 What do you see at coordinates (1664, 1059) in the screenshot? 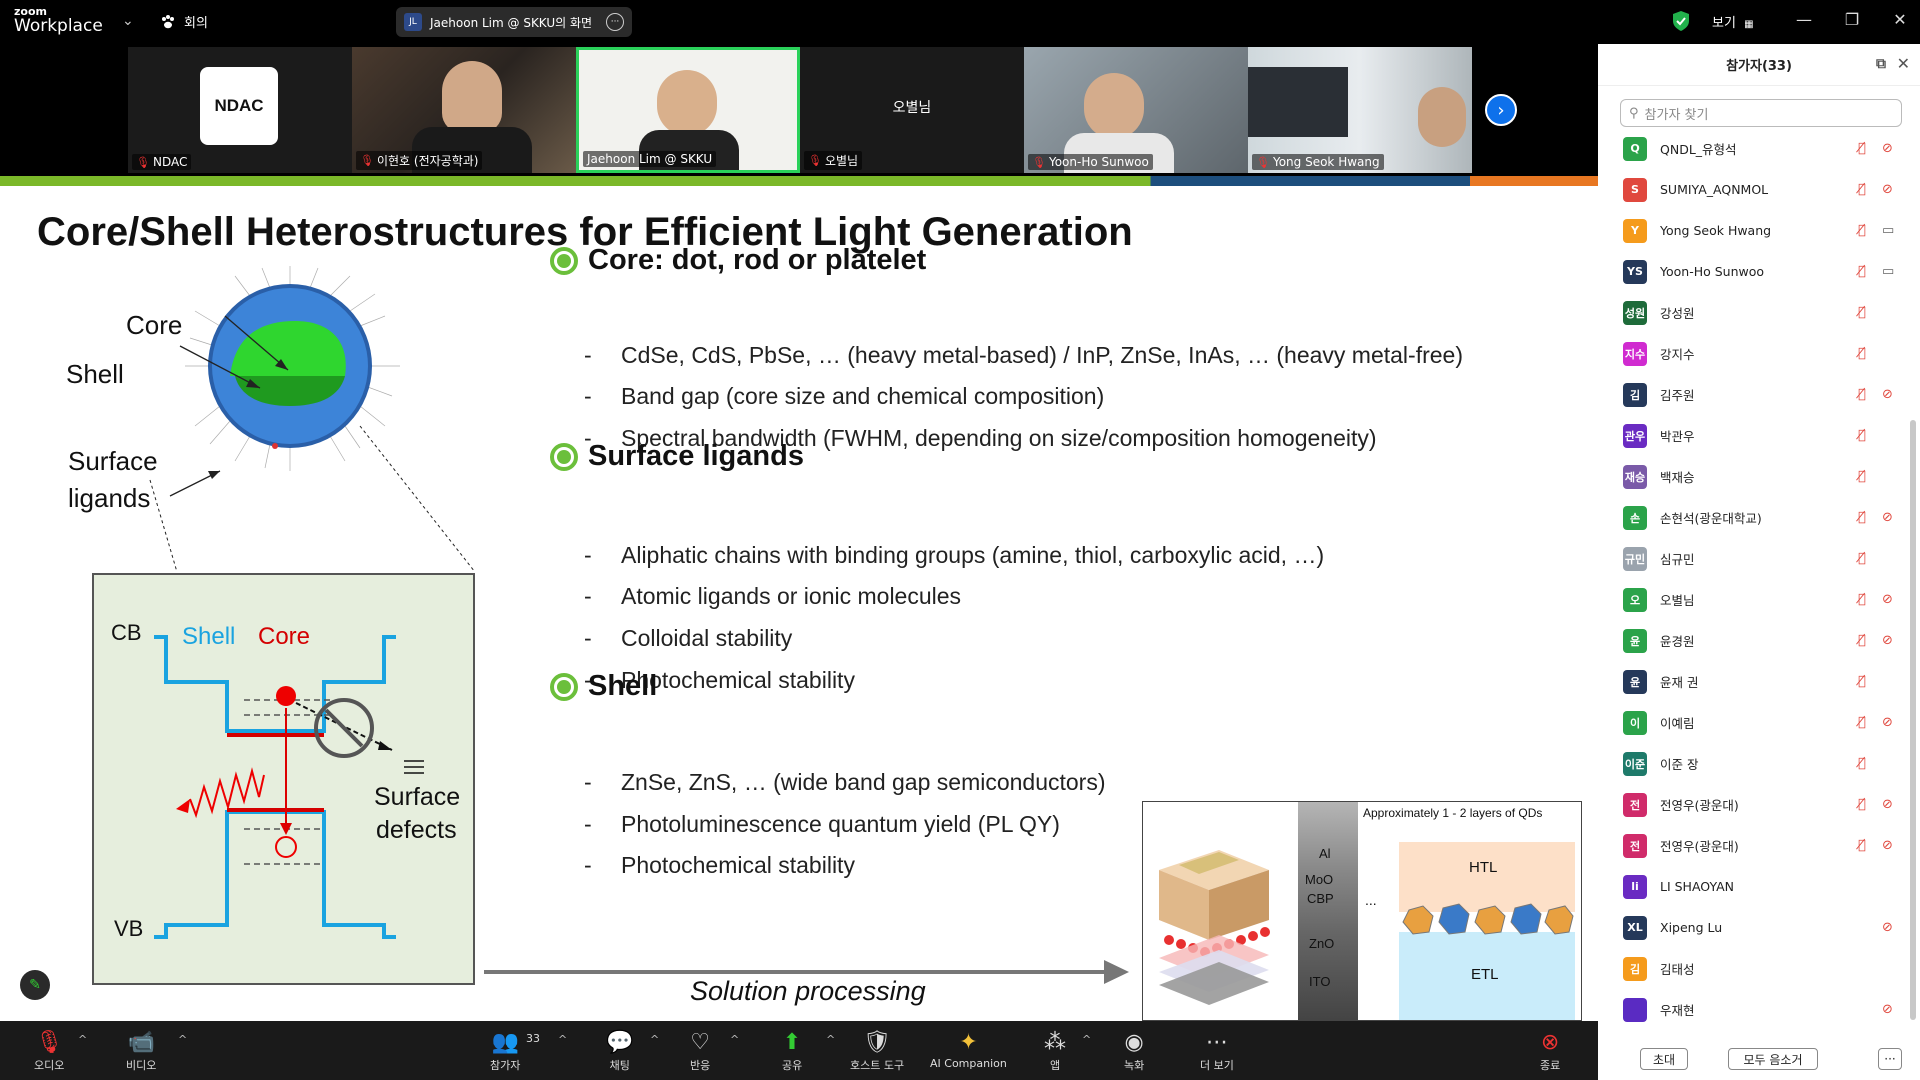
I see `invite-button: 초대` at bounding box center [1664, 1059].